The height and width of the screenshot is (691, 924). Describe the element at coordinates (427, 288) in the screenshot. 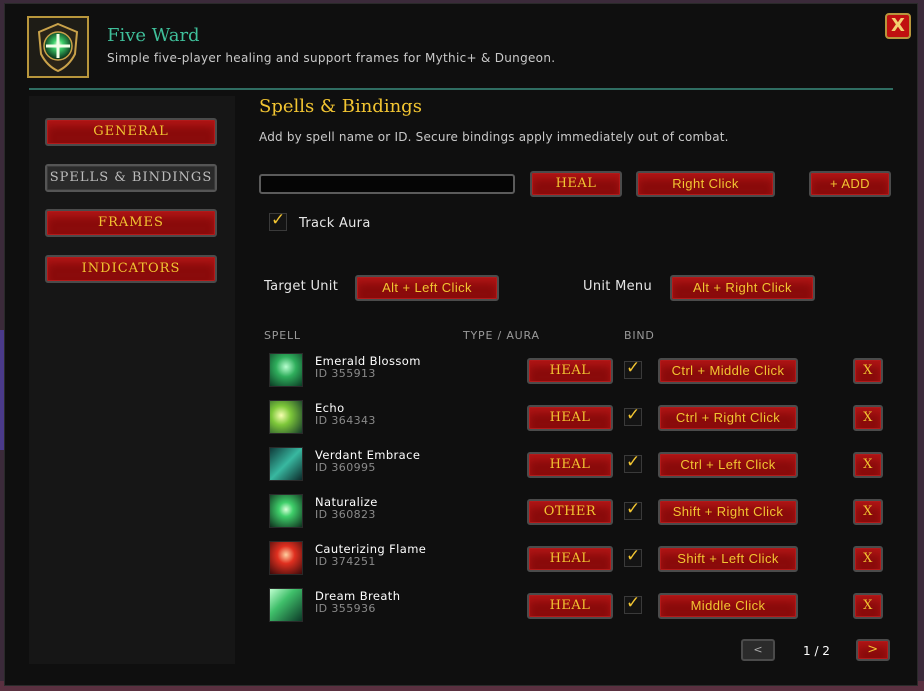

I see `target-unit-binding-button: Alt + Left Click` at that location.